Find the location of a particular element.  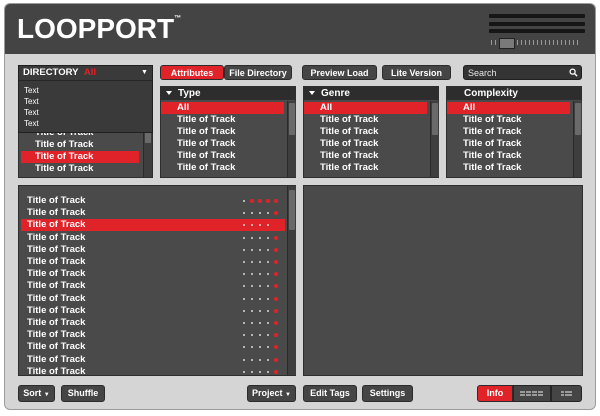

settings-button: Settings is located at coordinates (387, 393).